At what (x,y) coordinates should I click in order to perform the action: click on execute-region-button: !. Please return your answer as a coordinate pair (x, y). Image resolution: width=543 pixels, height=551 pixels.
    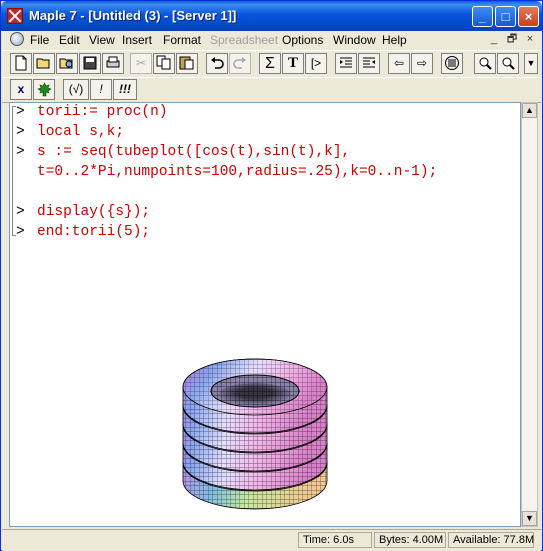
    Looking at the image, I should click on (101, 89).